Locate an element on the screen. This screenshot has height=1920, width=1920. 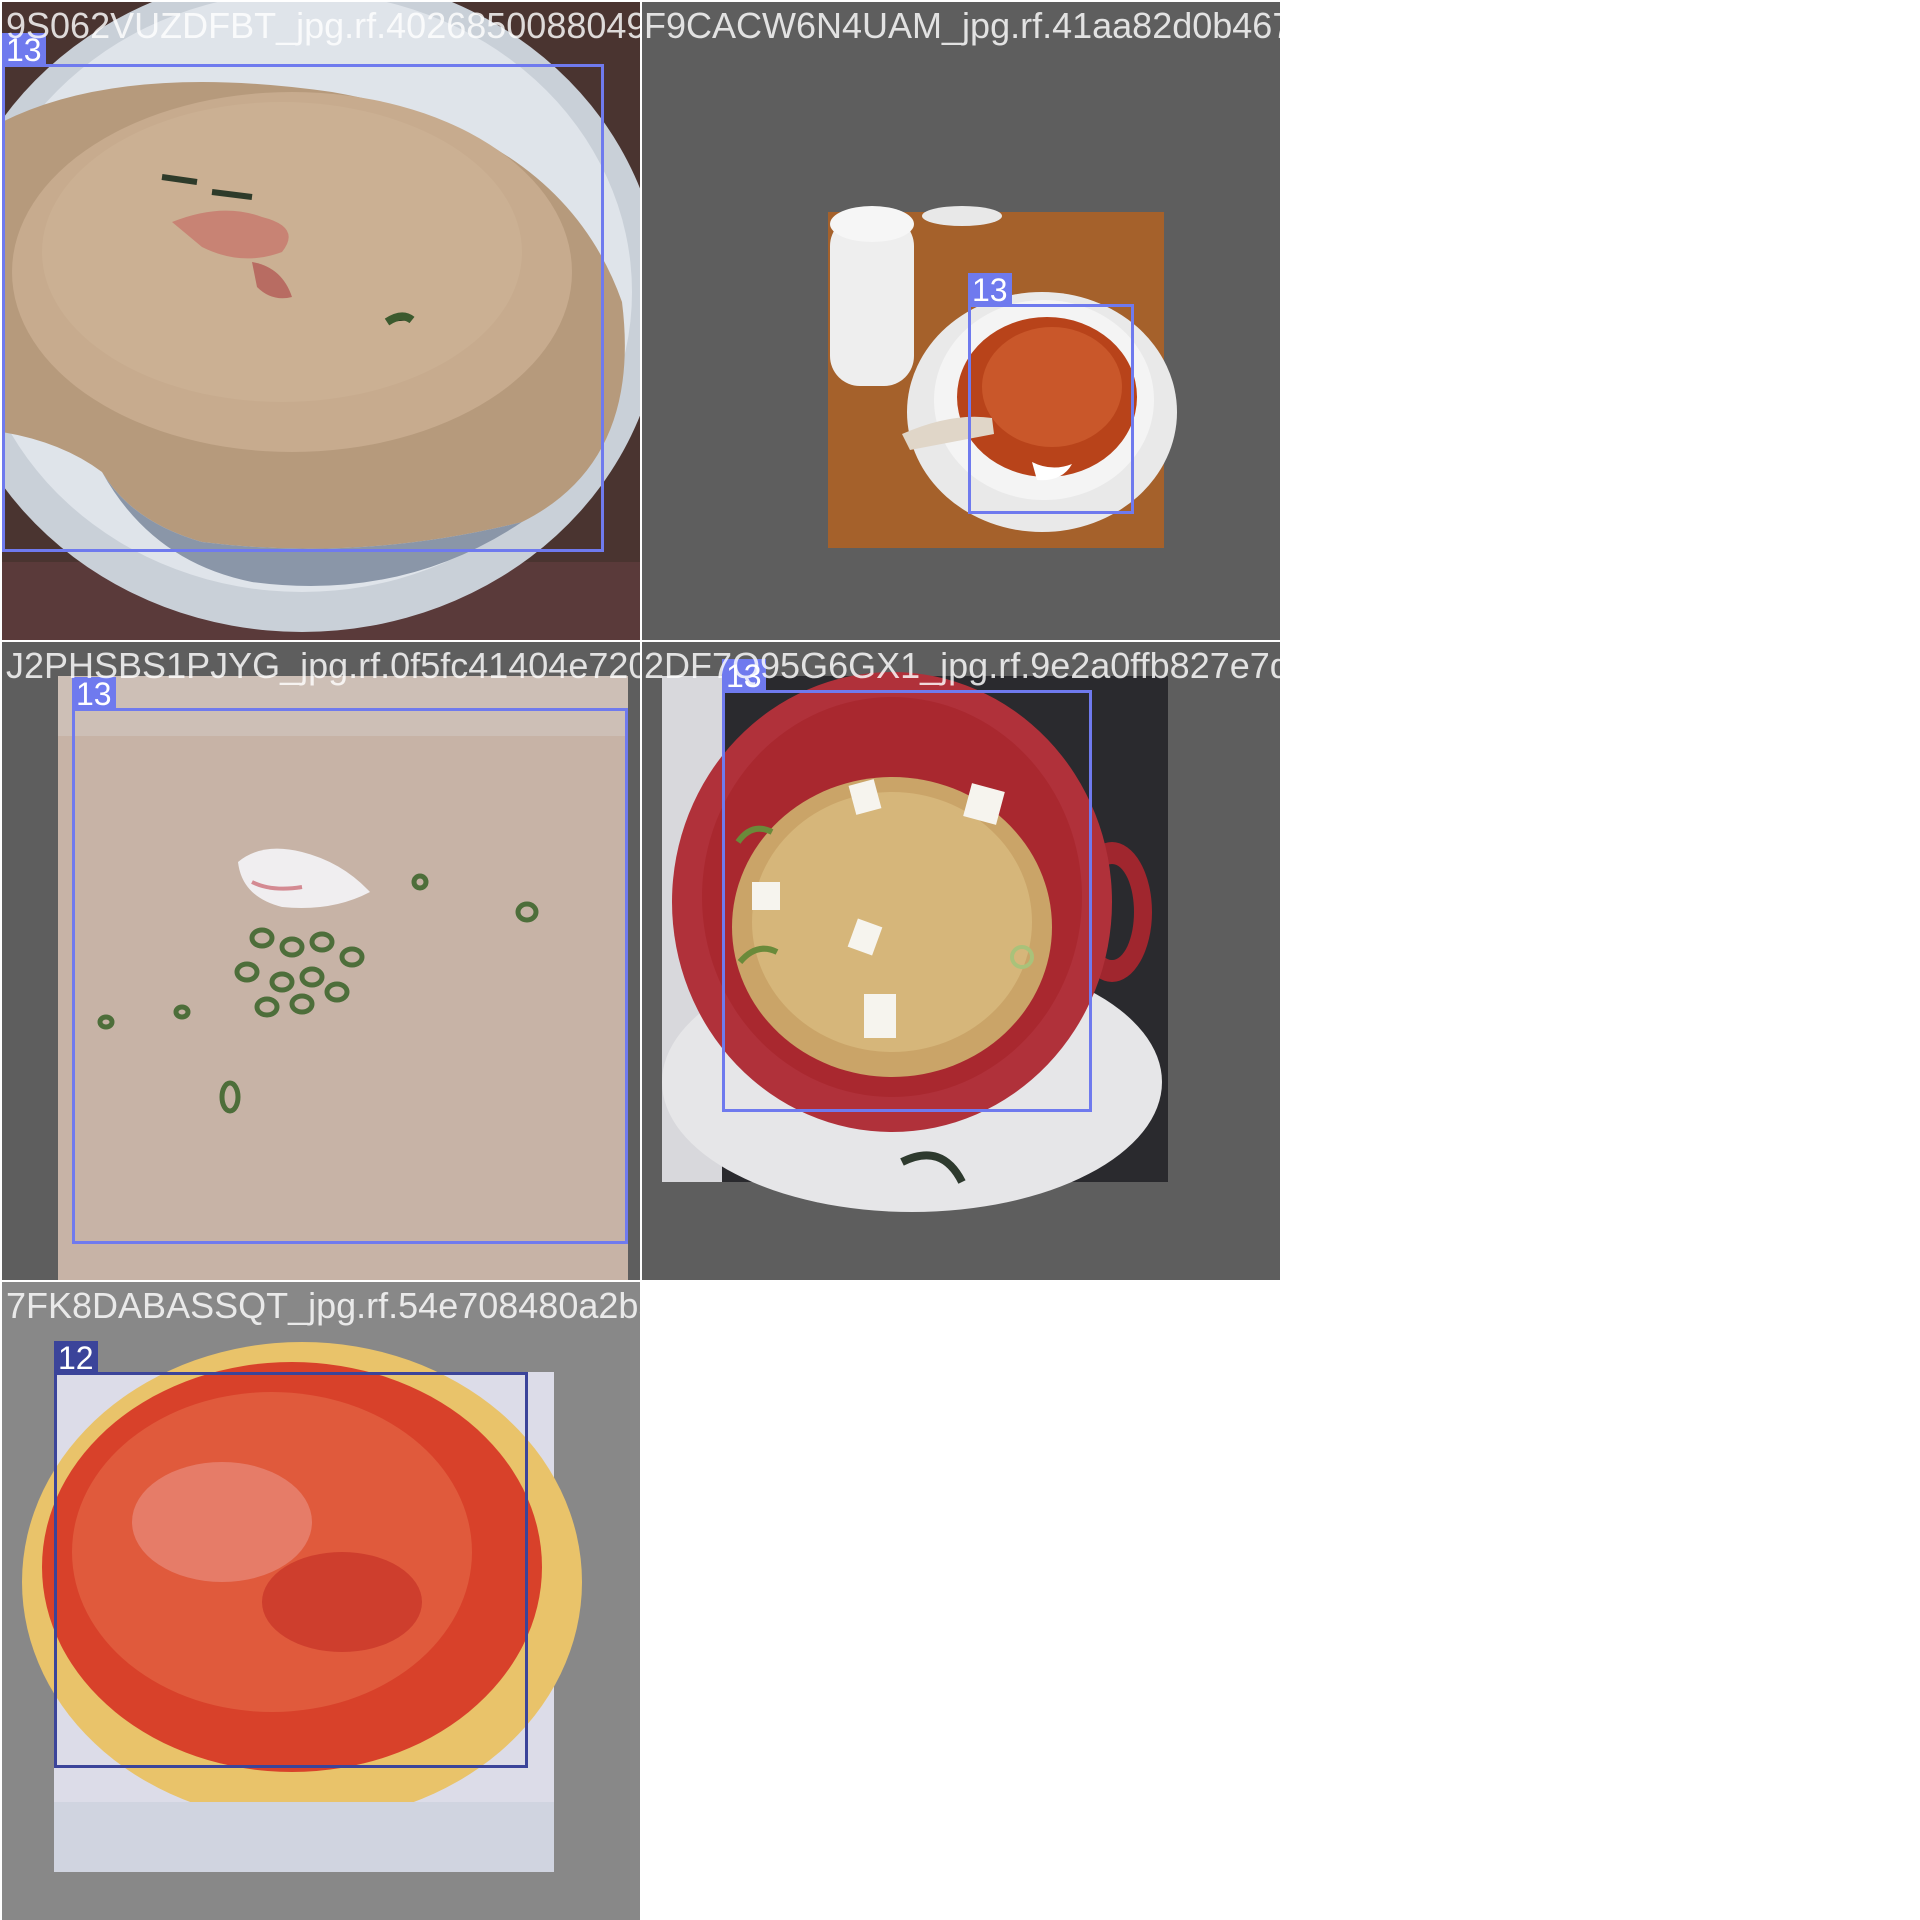
class-label: 12 is located at coordinates (76, 1358).